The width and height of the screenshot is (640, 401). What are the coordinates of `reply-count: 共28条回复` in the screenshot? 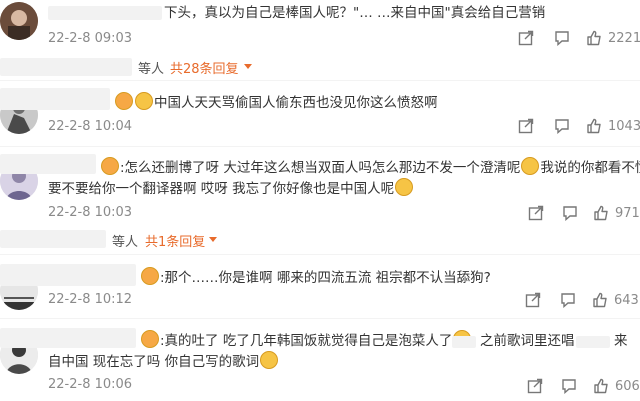 It's located at (204, 67).